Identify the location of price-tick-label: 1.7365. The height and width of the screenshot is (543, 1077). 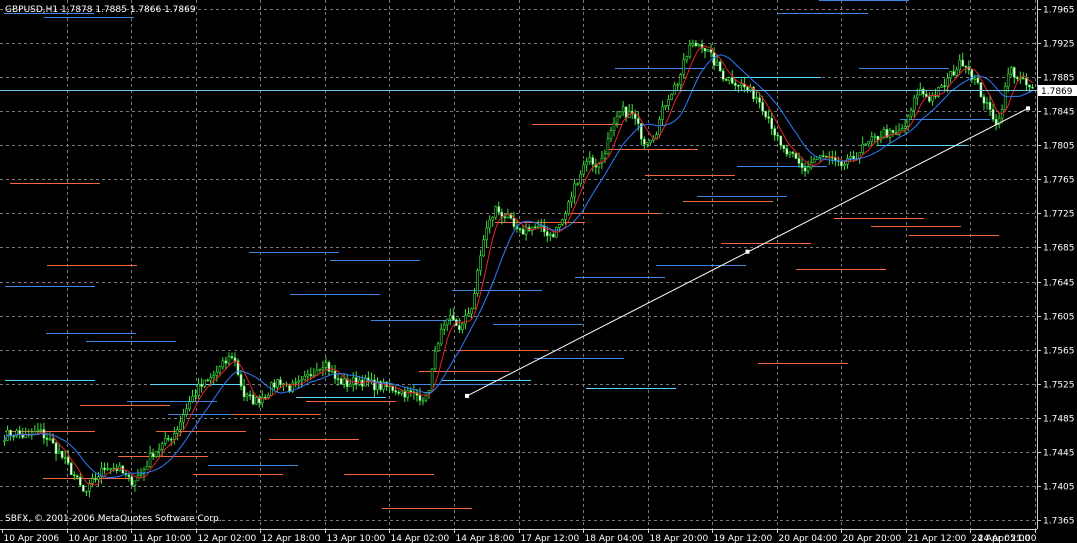
(1059, 522).